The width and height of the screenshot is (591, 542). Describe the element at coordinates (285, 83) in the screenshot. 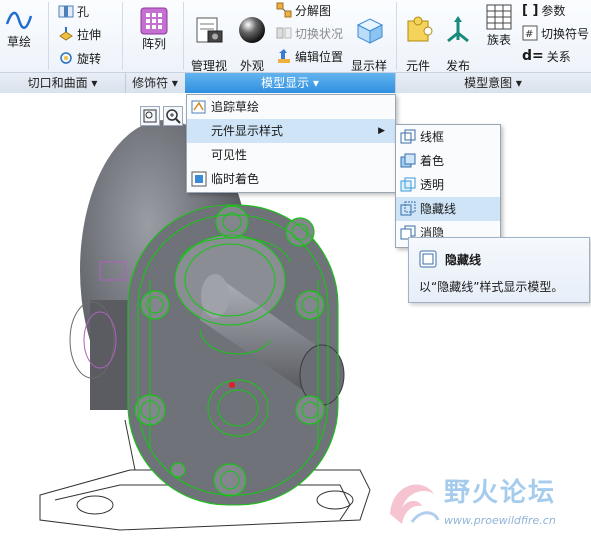

I see `group-model-display-label: 模型显示` at that location.